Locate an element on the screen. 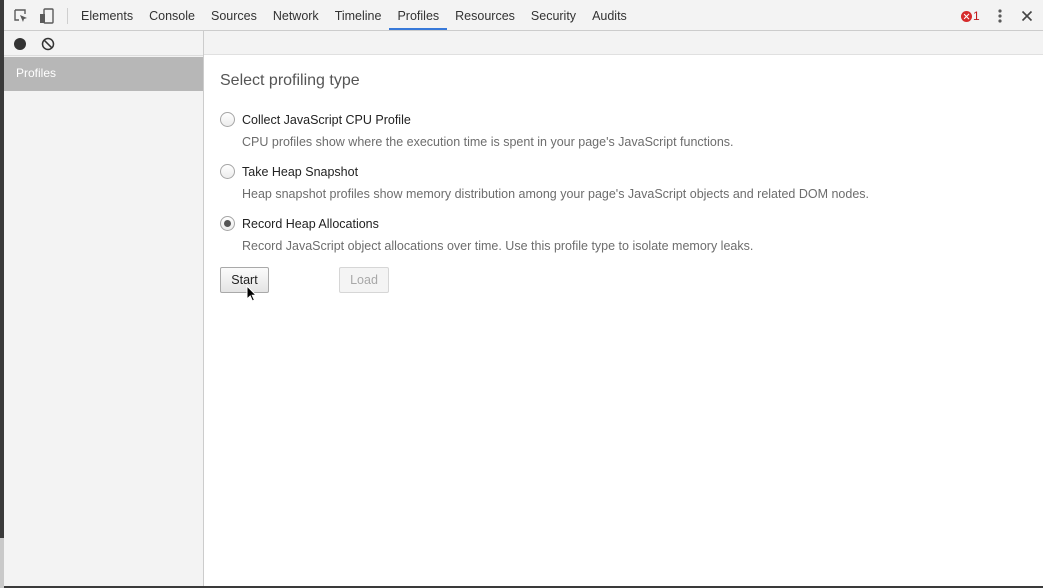  panel-toolbar is located at coordinates (623, 43).